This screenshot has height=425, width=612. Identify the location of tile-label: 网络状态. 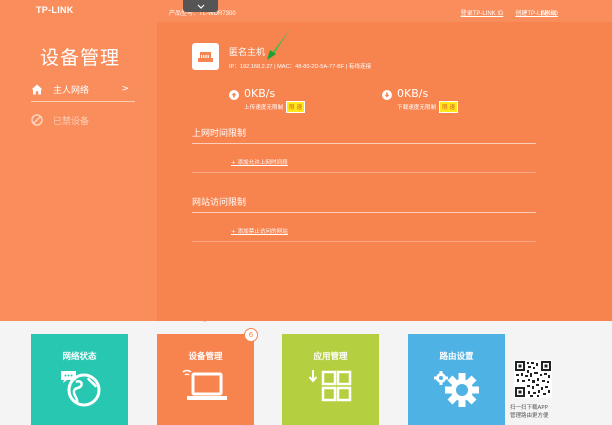
(79, 357).